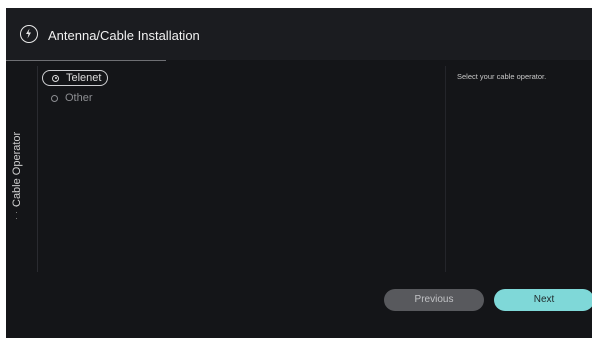 The image size is (602, 342). I want to click on header-bar: Antenna/Cable Installation, so click(299, 34).